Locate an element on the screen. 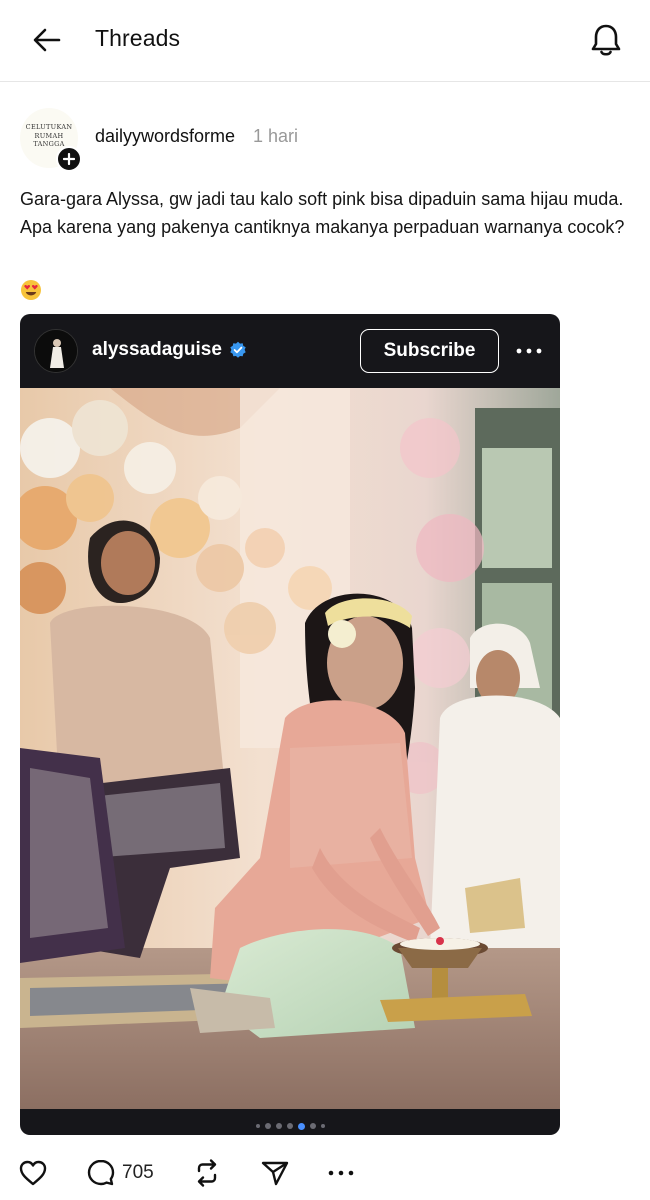  reply-count: 705 is located at coordinates (138, 1172).